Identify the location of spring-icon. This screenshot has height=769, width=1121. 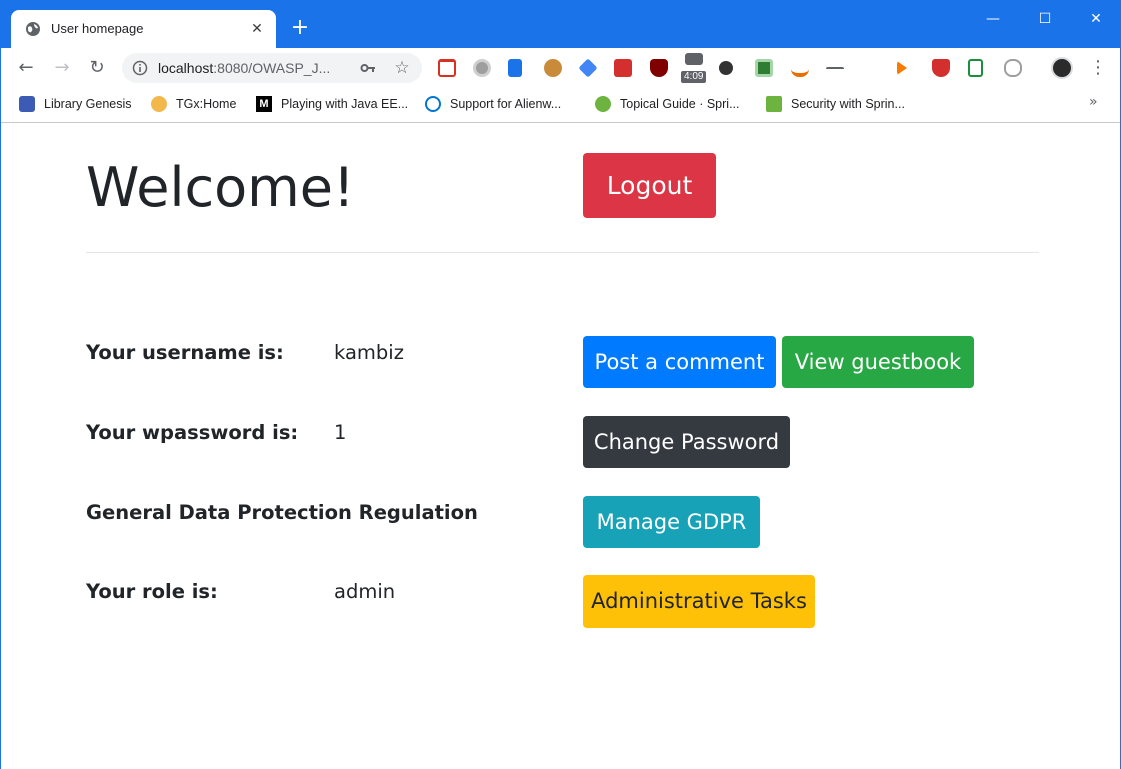
(603, 104).